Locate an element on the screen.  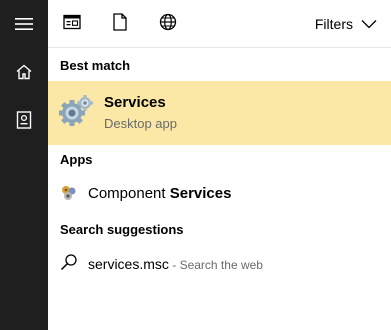
apps-filter-icon is located at coordinates (72, 24).